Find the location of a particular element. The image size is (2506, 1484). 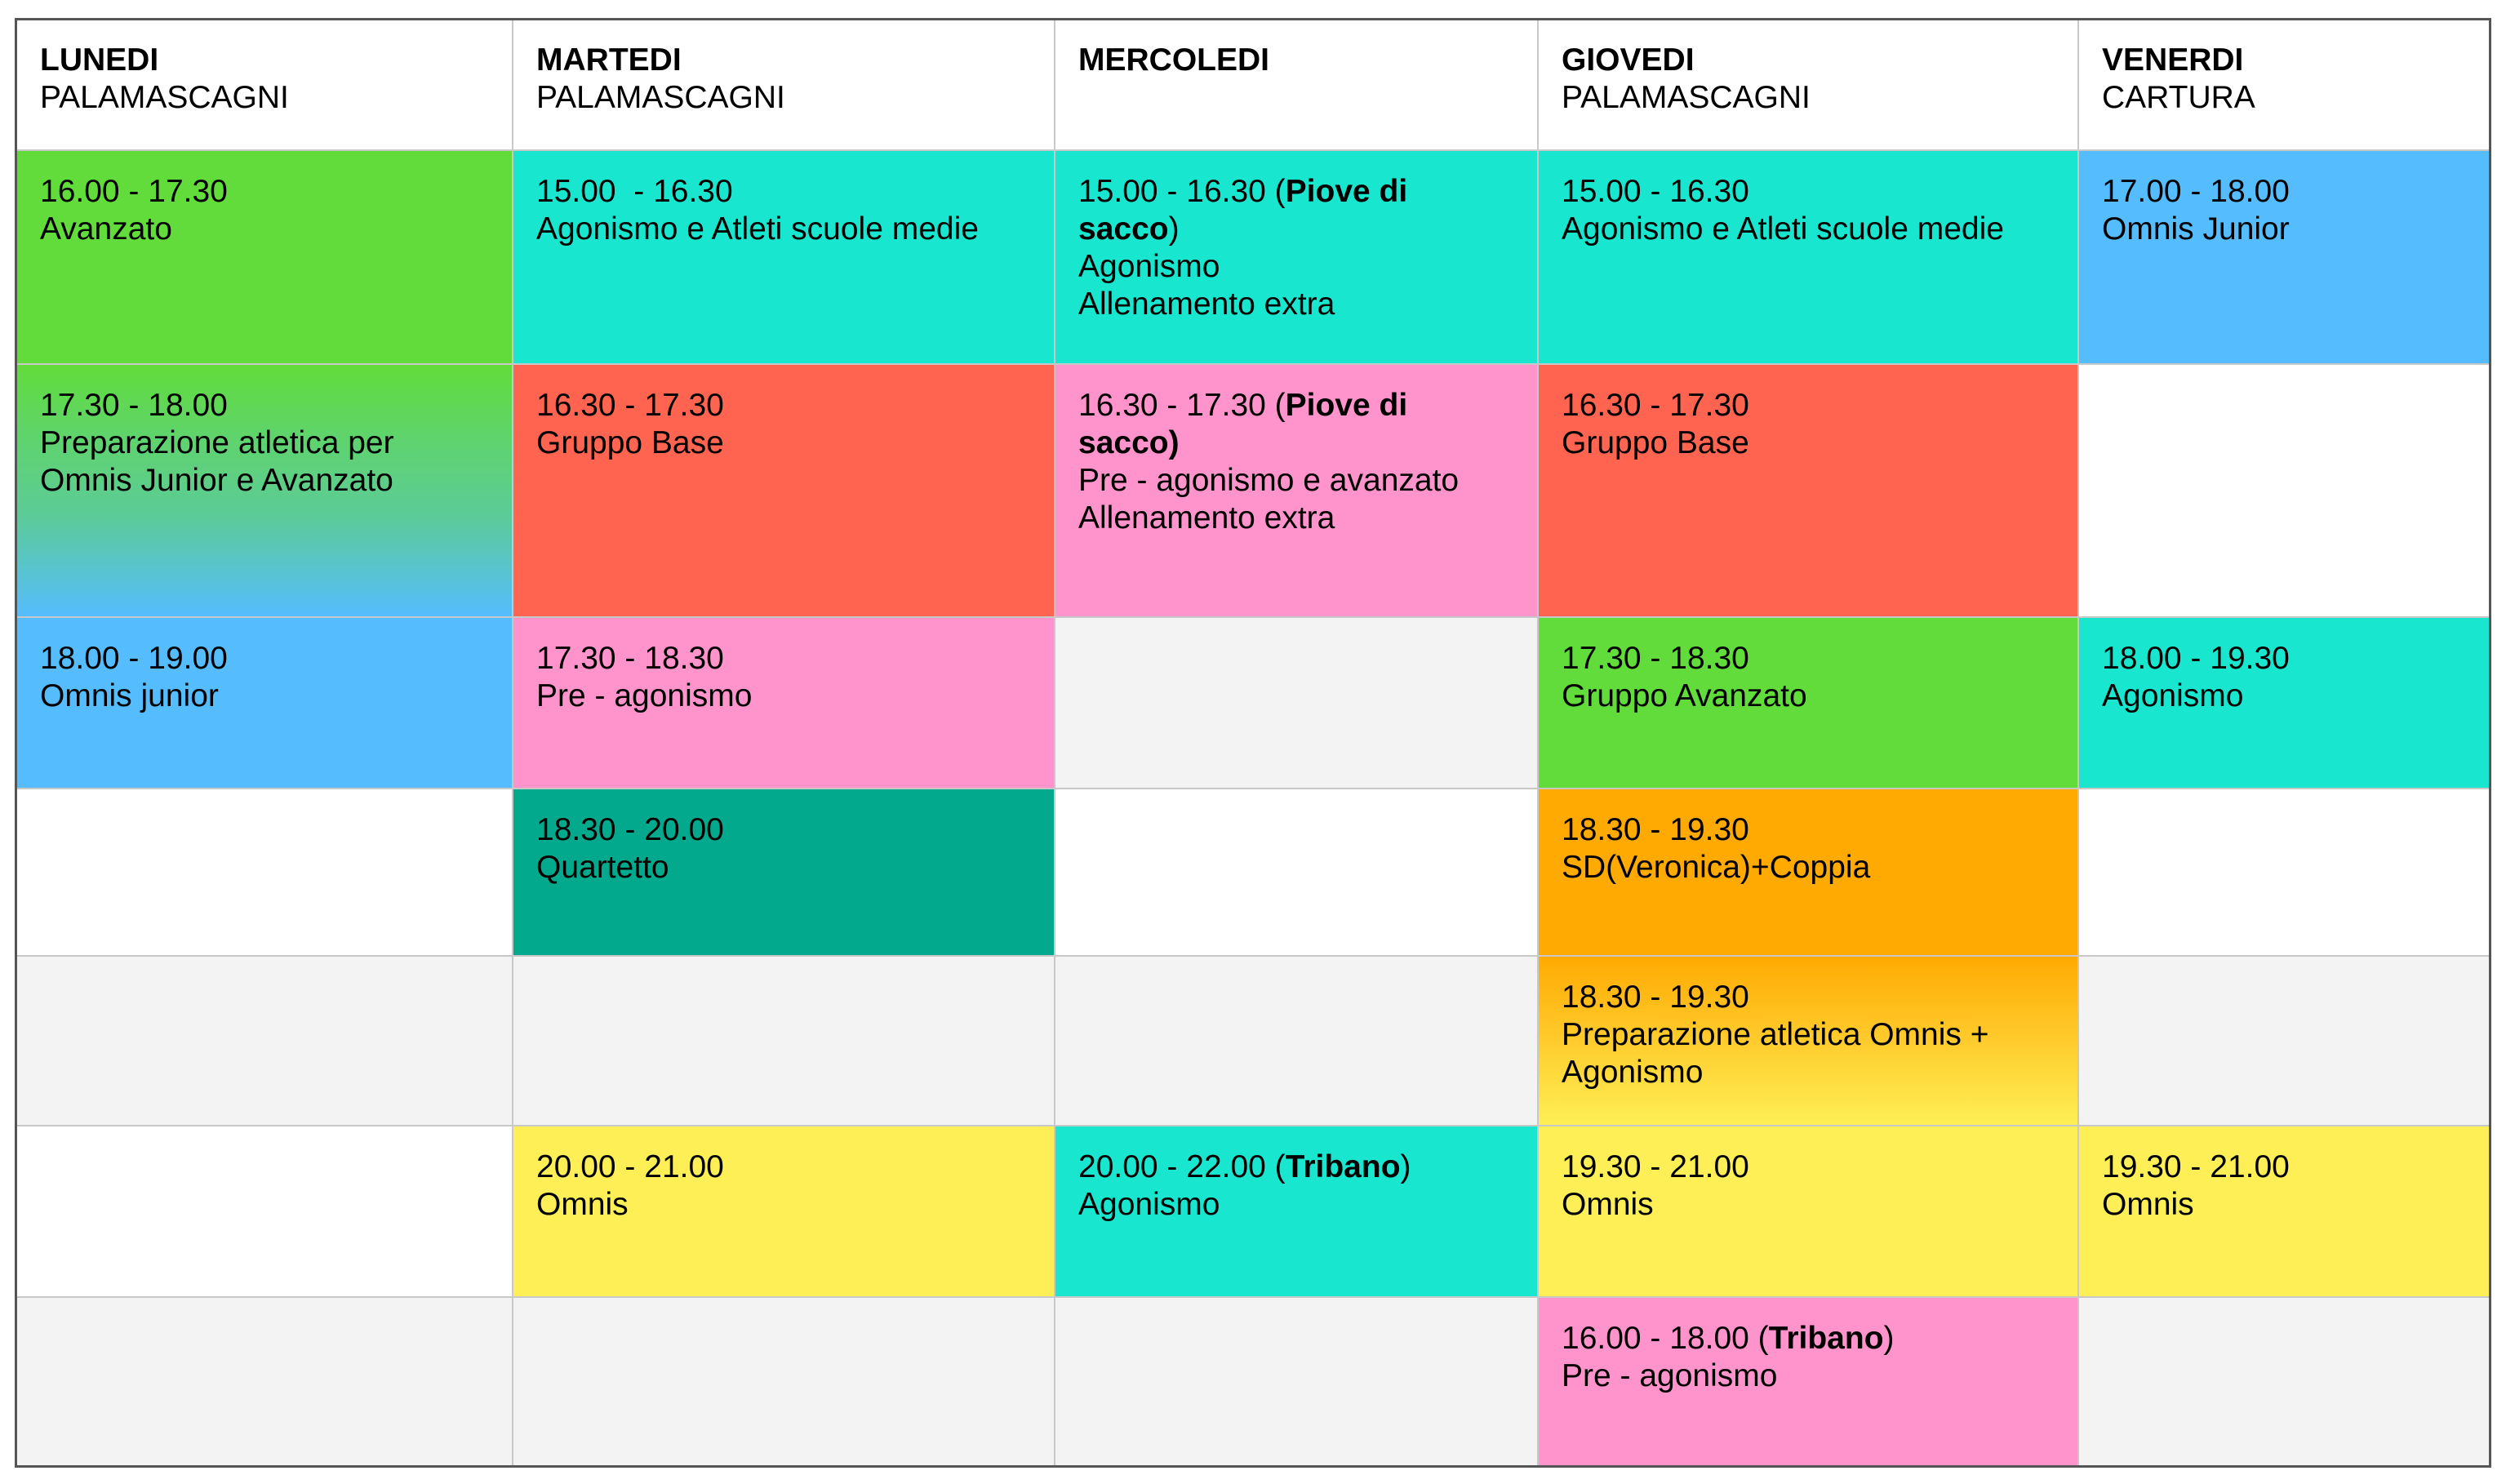

text-segment: Gruppo Base is located at coordinates (630, 443).